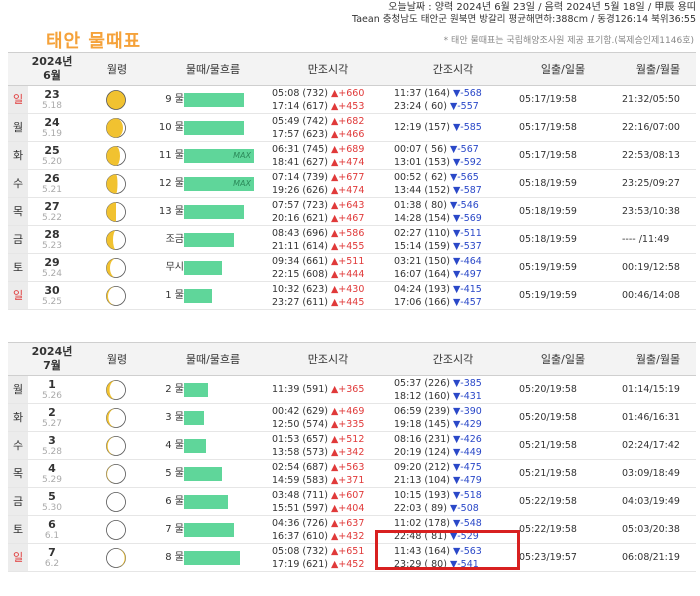 The width and height of the screenshot is (700, 596). Describe the element at coordinates (52, 68) in the screenshot. I see `year-month-label: 2024년 6월` at that location.